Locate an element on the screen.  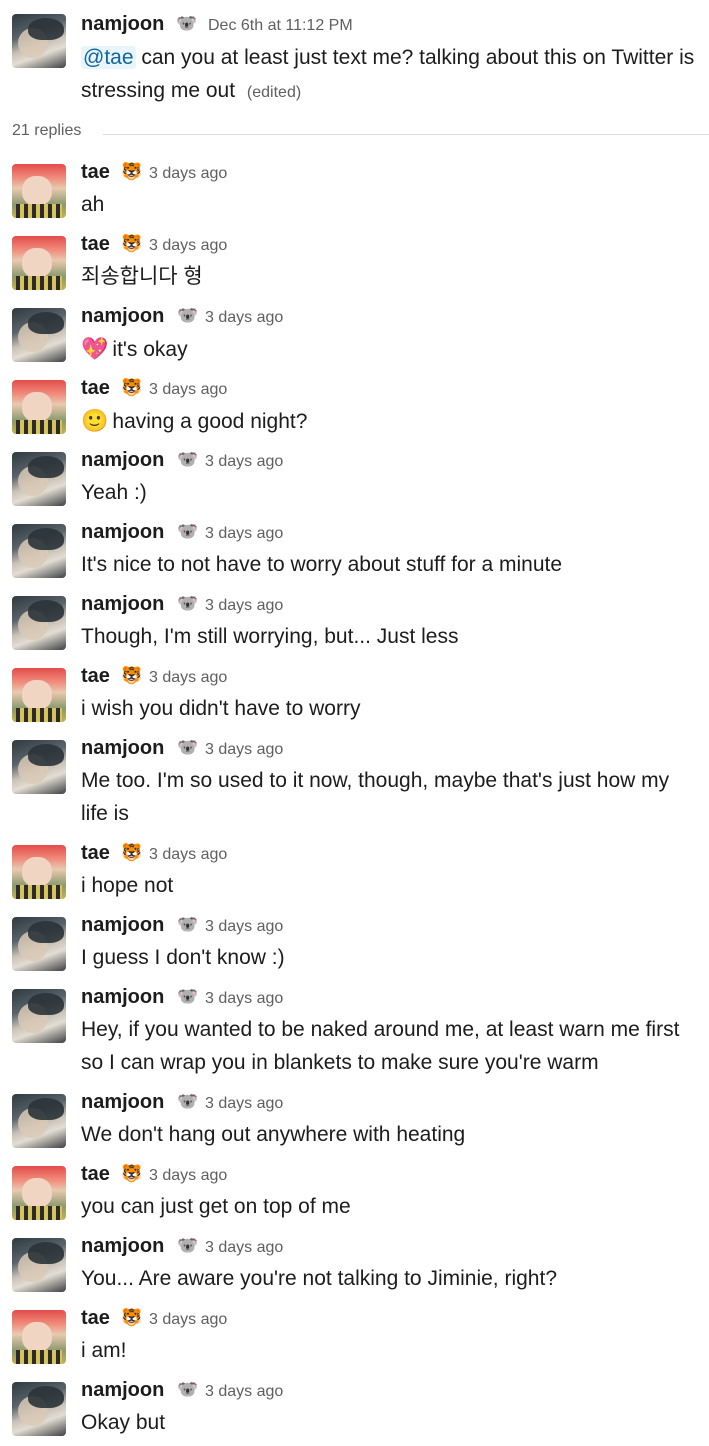
message-text: ah is located at coordinates (388, 204).